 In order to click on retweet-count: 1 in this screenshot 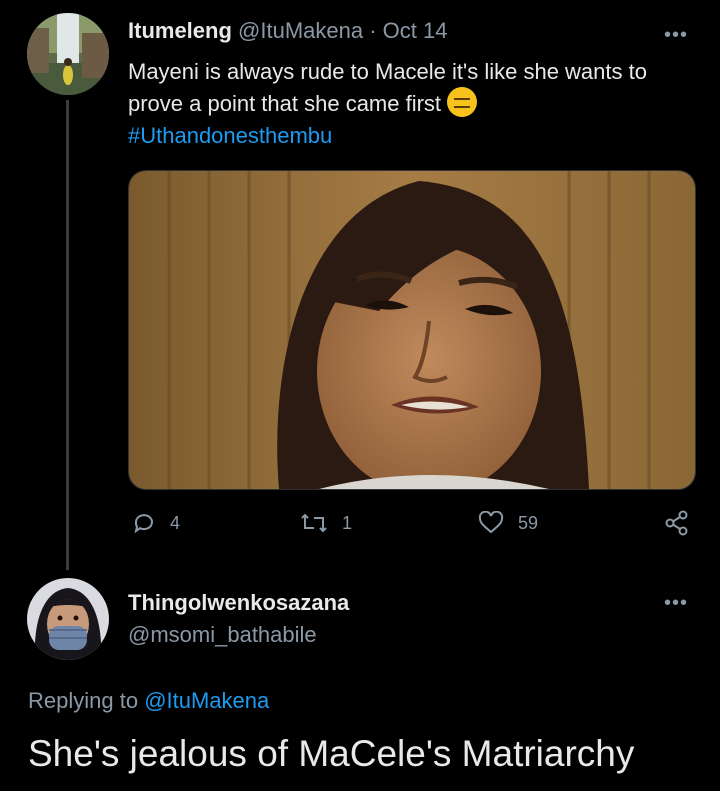, I will do `click(347, 522)`.